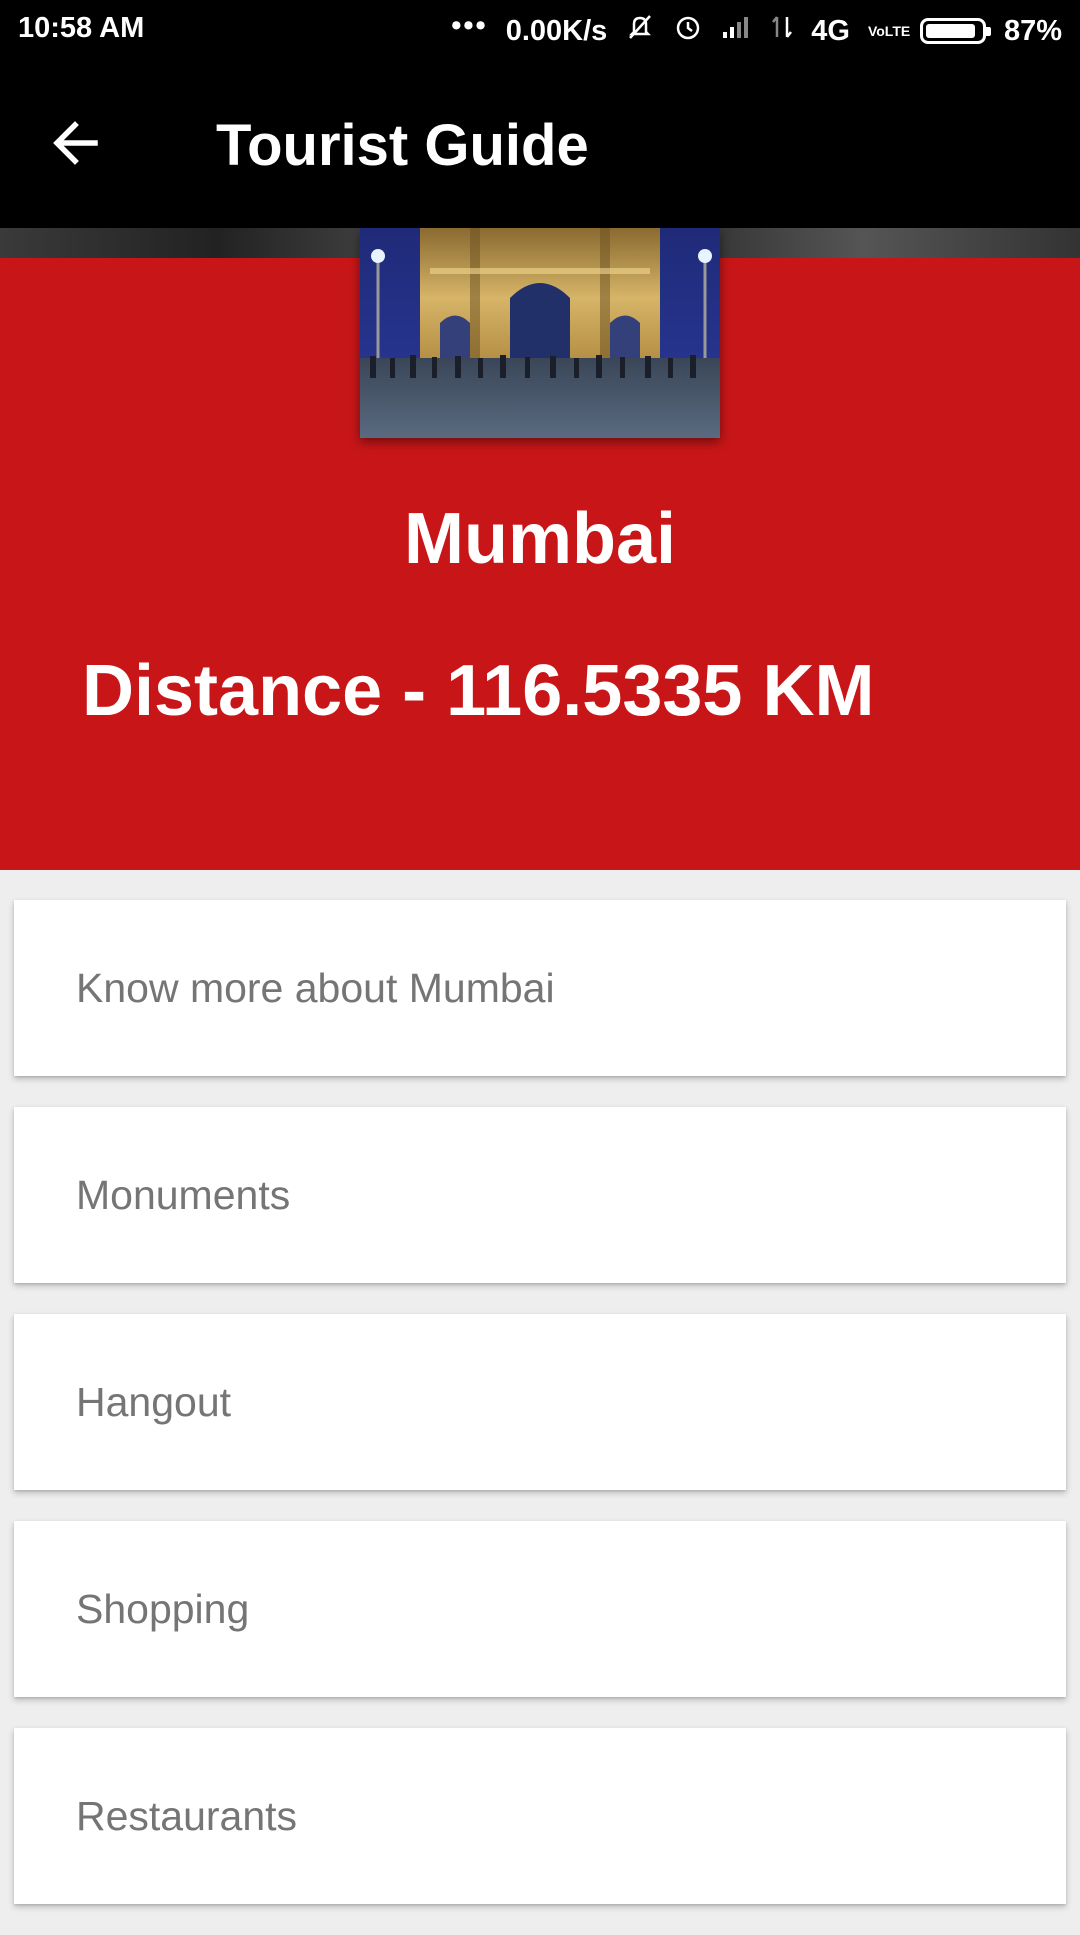 The width and height of the screenshot is (1080, 1935). What do you see at coordinates (163, 1608) in the screenshot?
I see `menu-item-label: Shopping` at bounding box center [163, 1608].